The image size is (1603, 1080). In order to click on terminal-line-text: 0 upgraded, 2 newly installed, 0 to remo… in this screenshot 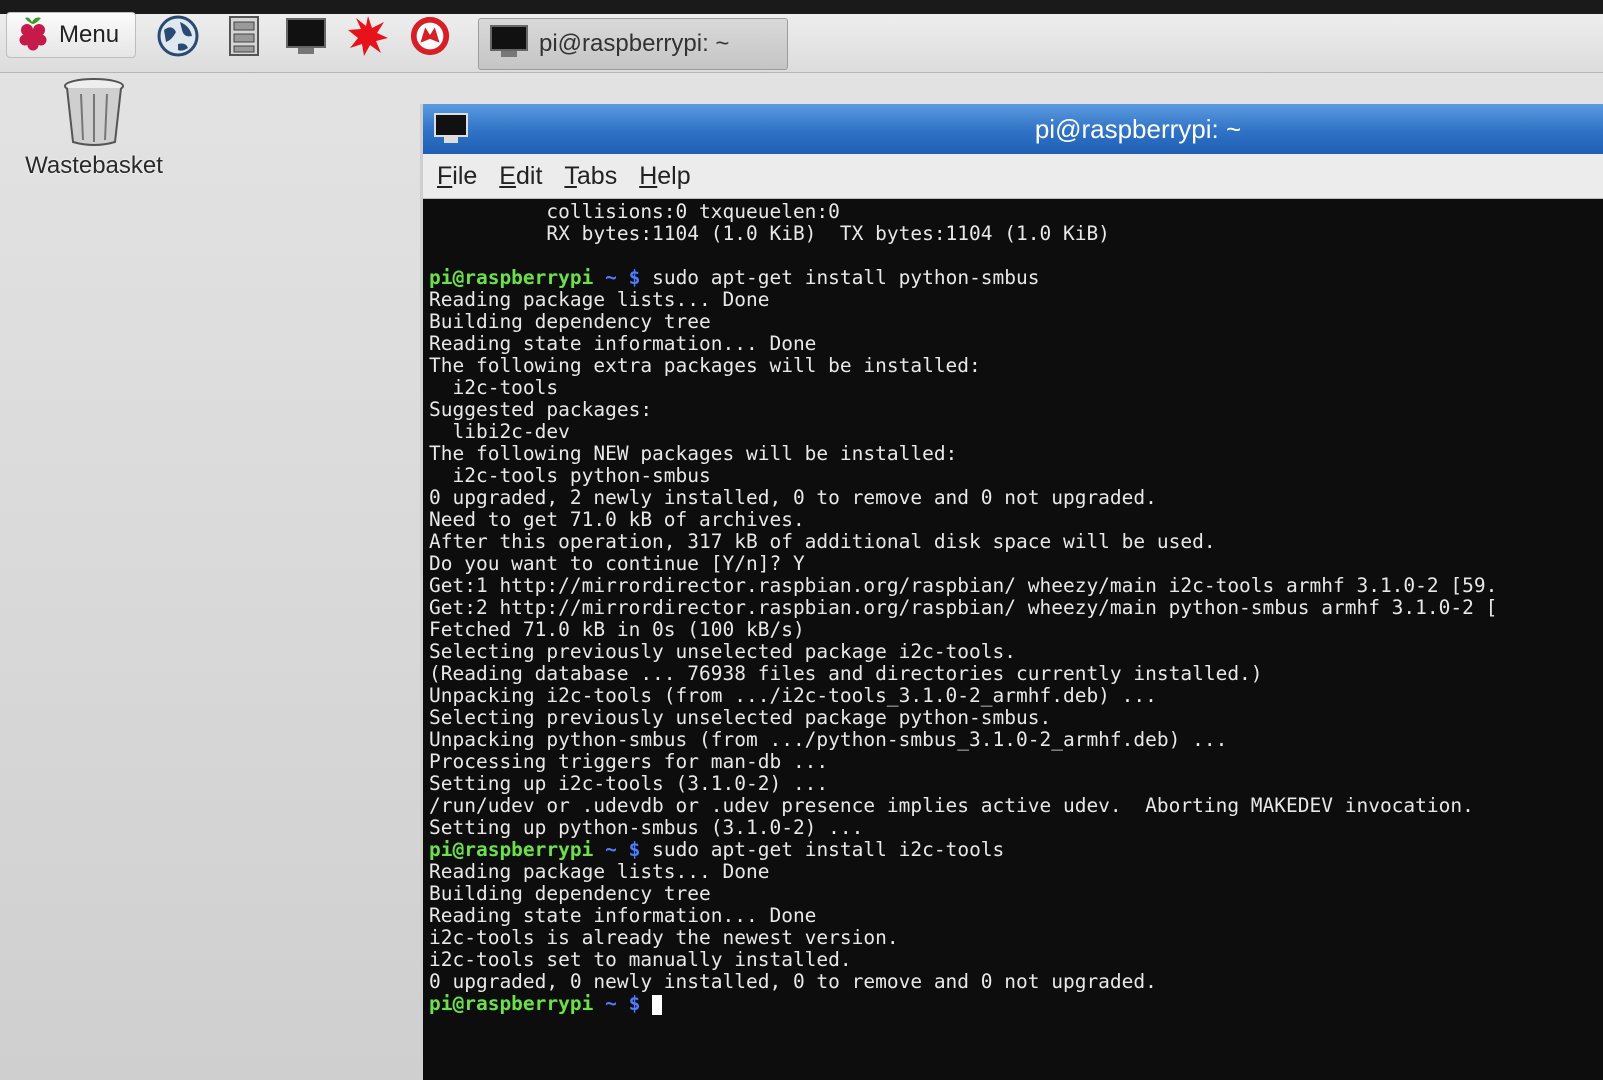, I will do `click(793, 497)`.